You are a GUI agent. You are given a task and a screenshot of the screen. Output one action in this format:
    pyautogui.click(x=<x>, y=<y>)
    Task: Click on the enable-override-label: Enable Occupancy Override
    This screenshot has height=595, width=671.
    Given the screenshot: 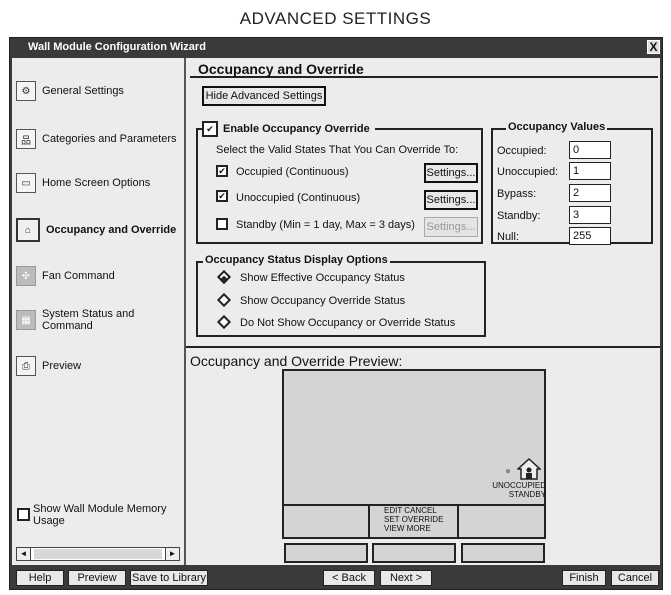 What is the action you would take?
    pyautogui.click(x=296, y=129)
    